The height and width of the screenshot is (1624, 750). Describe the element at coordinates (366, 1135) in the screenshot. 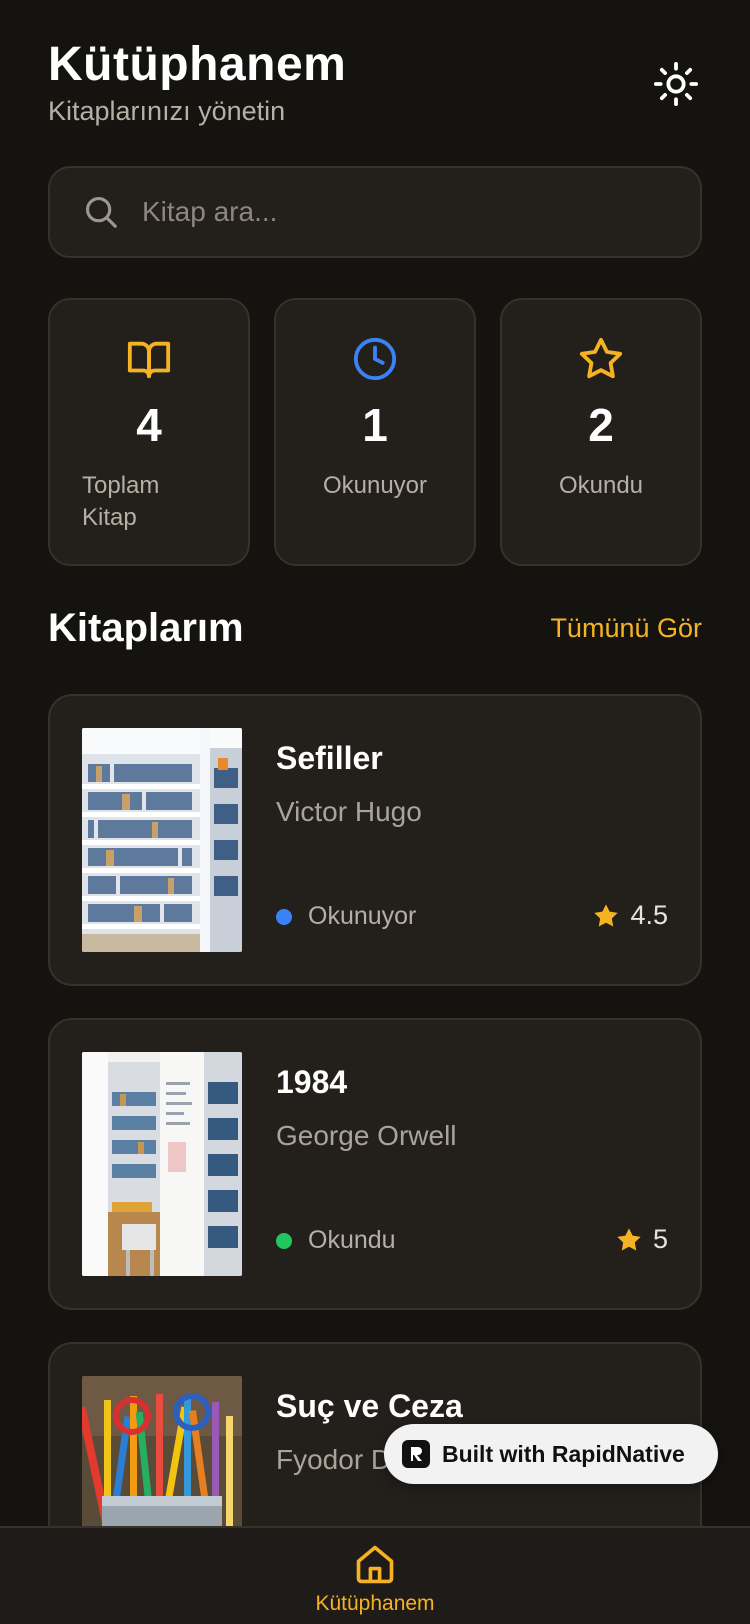

I see `book-author: George Orwell` at that location.